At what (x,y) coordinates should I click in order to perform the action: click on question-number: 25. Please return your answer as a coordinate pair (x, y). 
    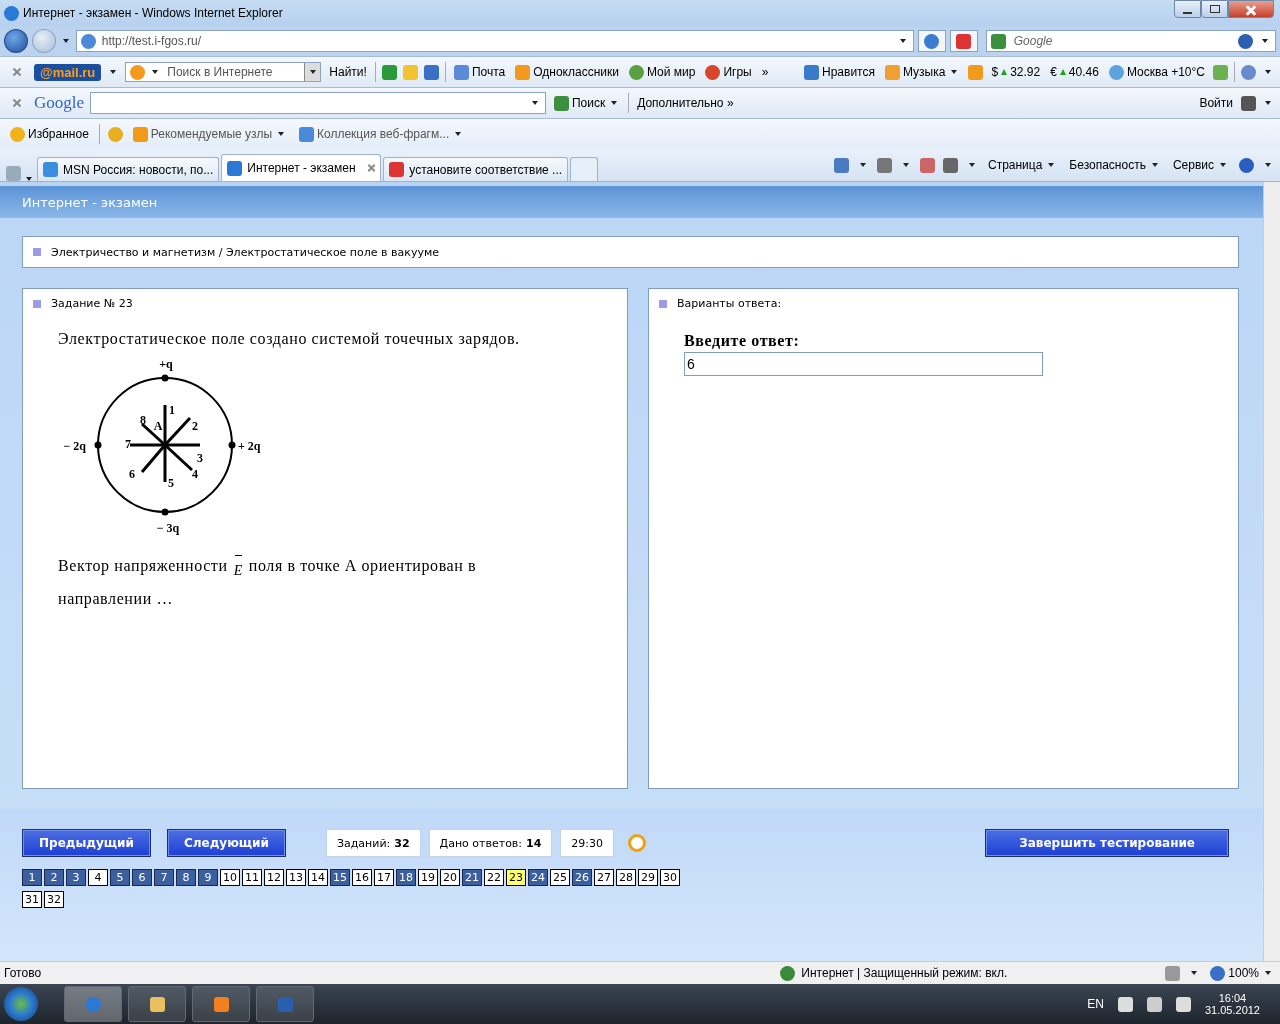
    Looking at the image, I should click on (560, 877).